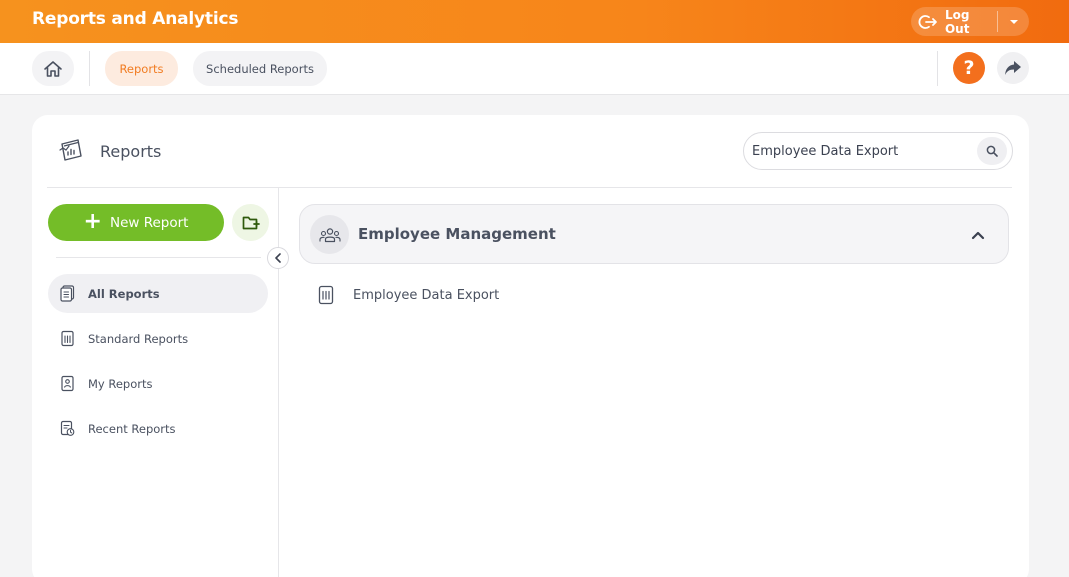 The height and width of the screenshot is (577, 1069). I want to click on reports-chart-icon, so click(71, 152).